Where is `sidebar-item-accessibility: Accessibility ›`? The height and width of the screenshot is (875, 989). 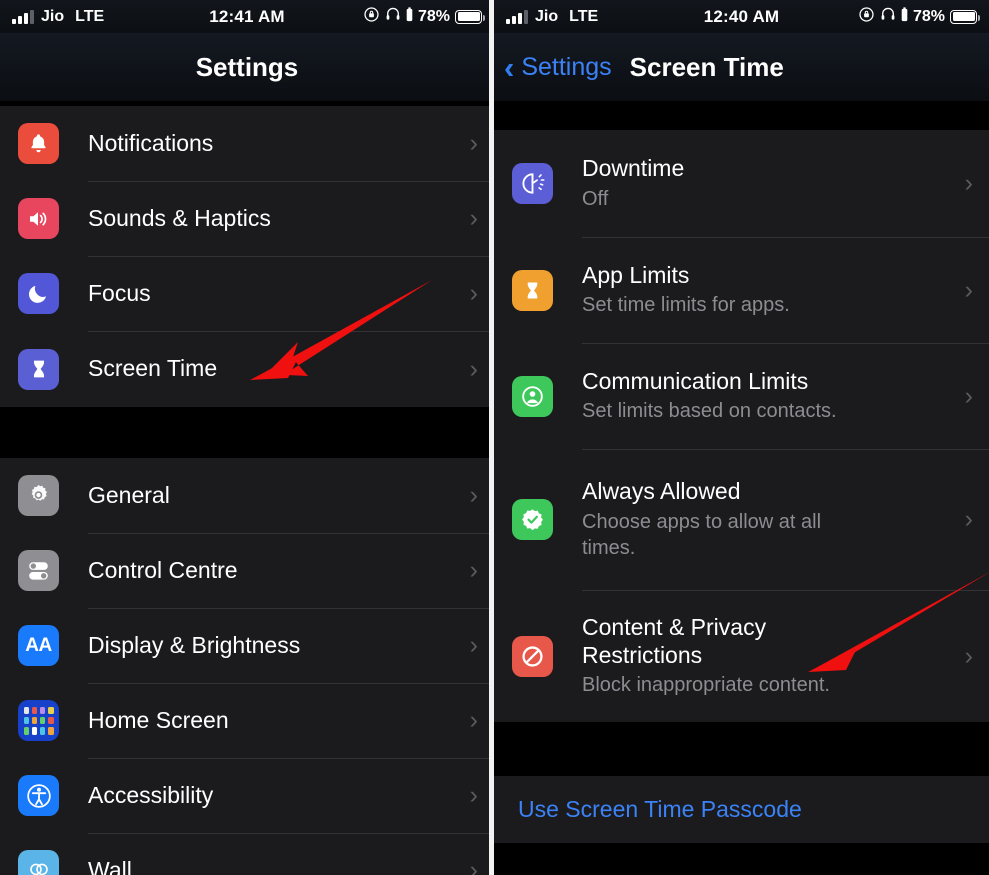
sidebar-item-accessibility: Accessibility › is located at coordinates (247, 795).